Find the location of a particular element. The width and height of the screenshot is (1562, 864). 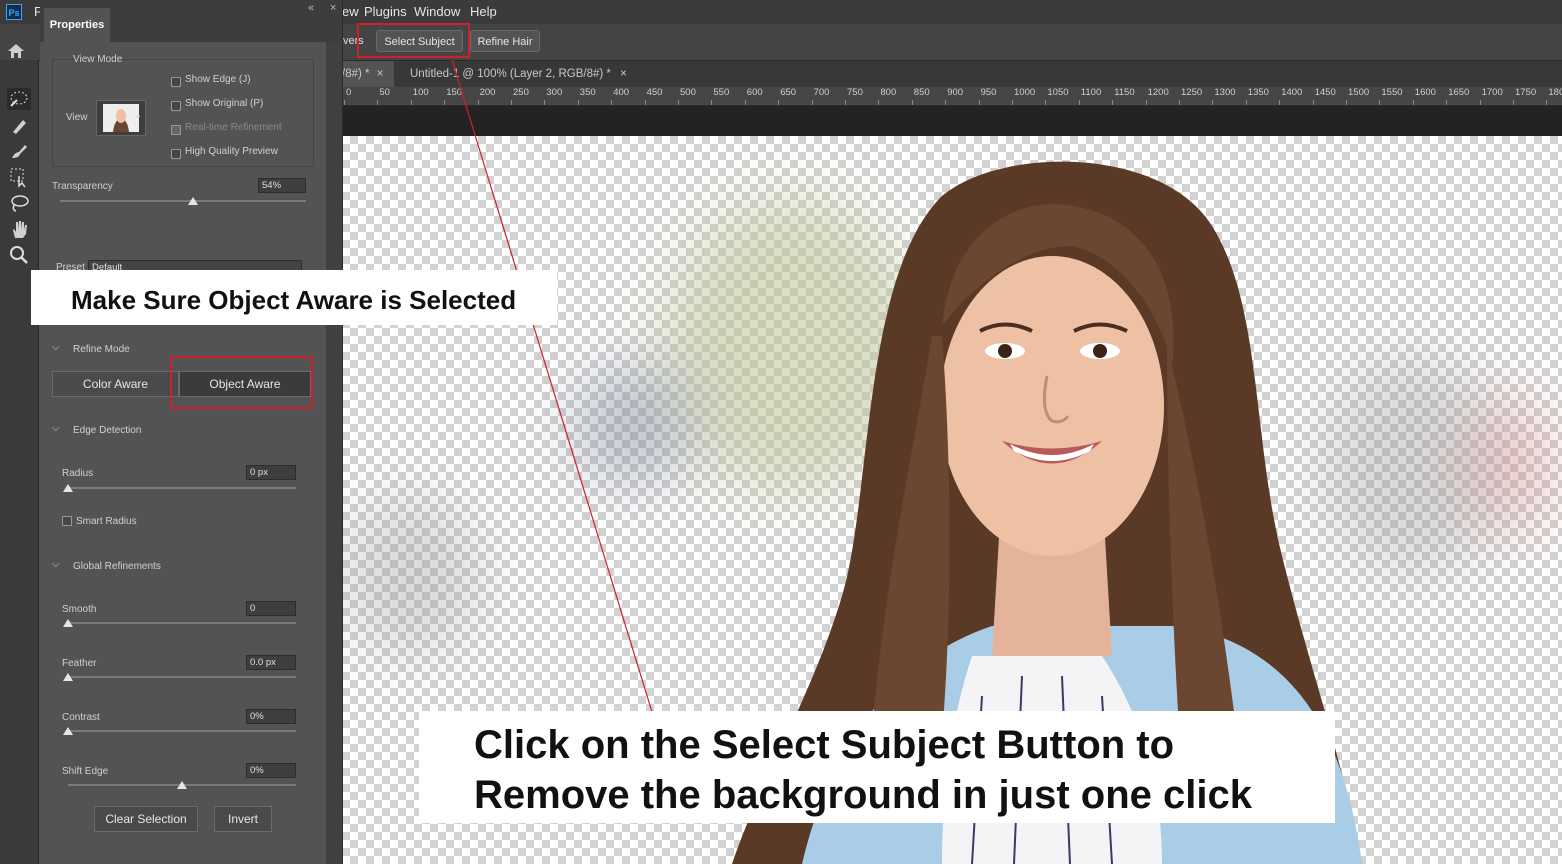

realtime-refinement-checkbox is located at coordinates (176, 130).